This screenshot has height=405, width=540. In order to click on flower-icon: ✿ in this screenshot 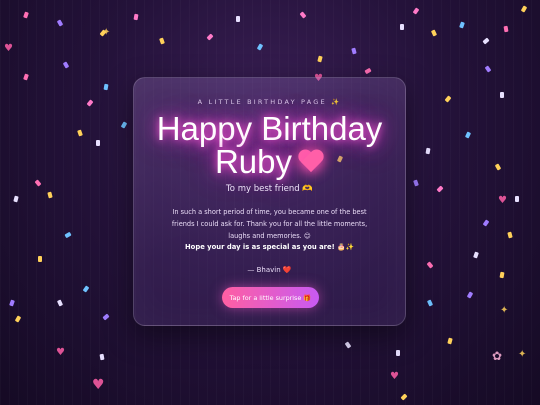, I will do `click(497, 356)`.